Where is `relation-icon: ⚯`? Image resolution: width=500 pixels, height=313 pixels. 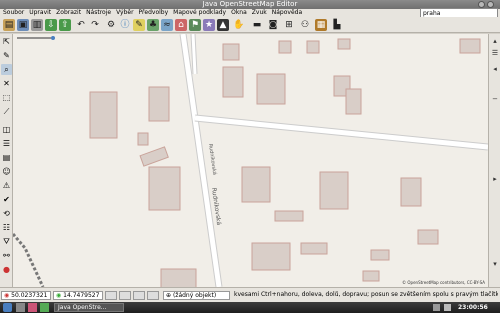 relation-icon: ⚯ is located at coordinates (6, 255).